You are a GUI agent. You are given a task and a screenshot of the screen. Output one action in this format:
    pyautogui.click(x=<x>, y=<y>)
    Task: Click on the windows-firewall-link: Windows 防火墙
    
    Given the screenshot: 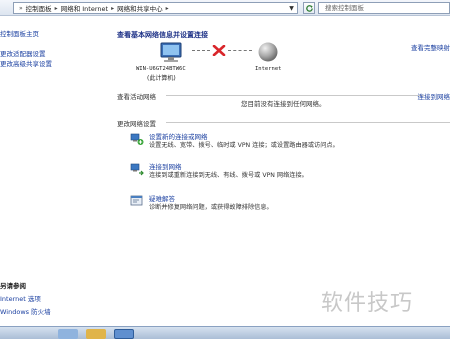 What is the action you would take?
    pyautogui.click(x=25, y=311)
    